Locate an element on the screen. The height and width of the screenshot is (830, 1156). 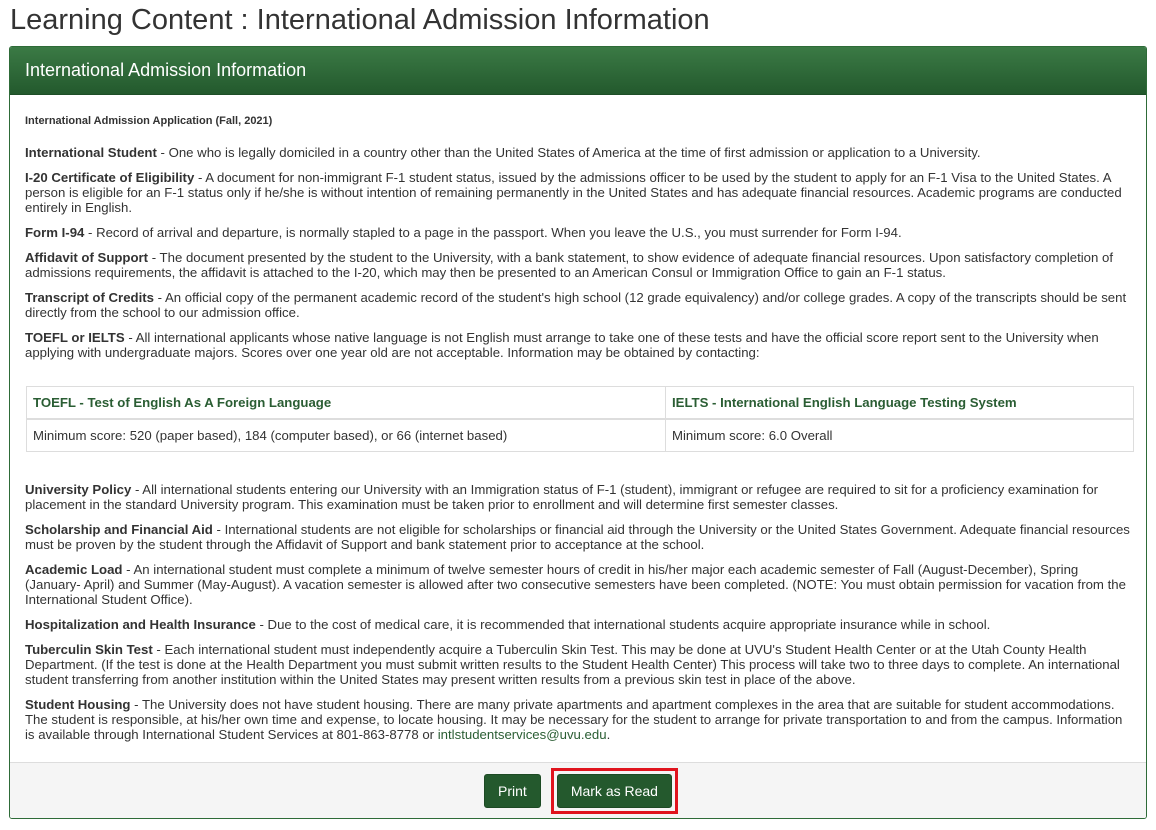
mark-as-read-highlight: Mark as Read is located at coordinates (614, 790).